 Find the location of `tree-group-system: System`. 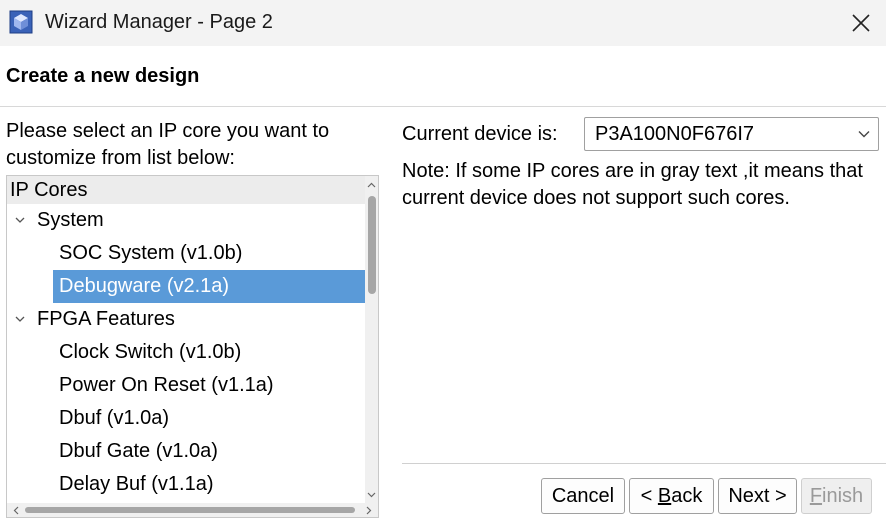

tree-group-system: System is located at coordinates (186, 220).